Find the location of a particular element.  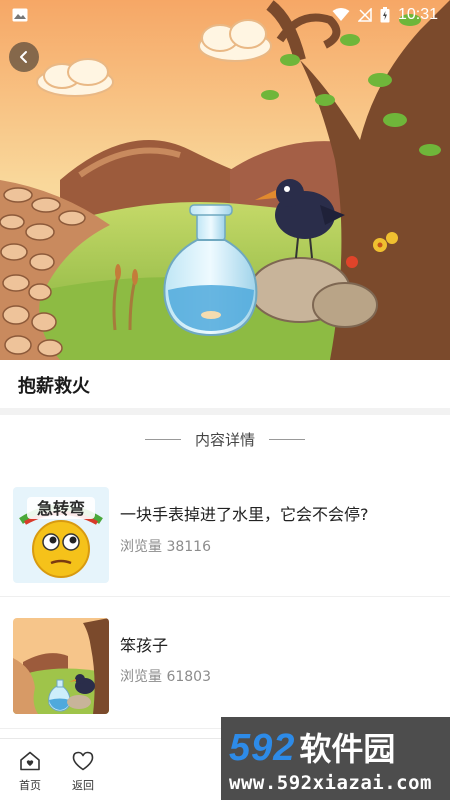

item-title: 笨孩子 is located at coordinates (144, 645).